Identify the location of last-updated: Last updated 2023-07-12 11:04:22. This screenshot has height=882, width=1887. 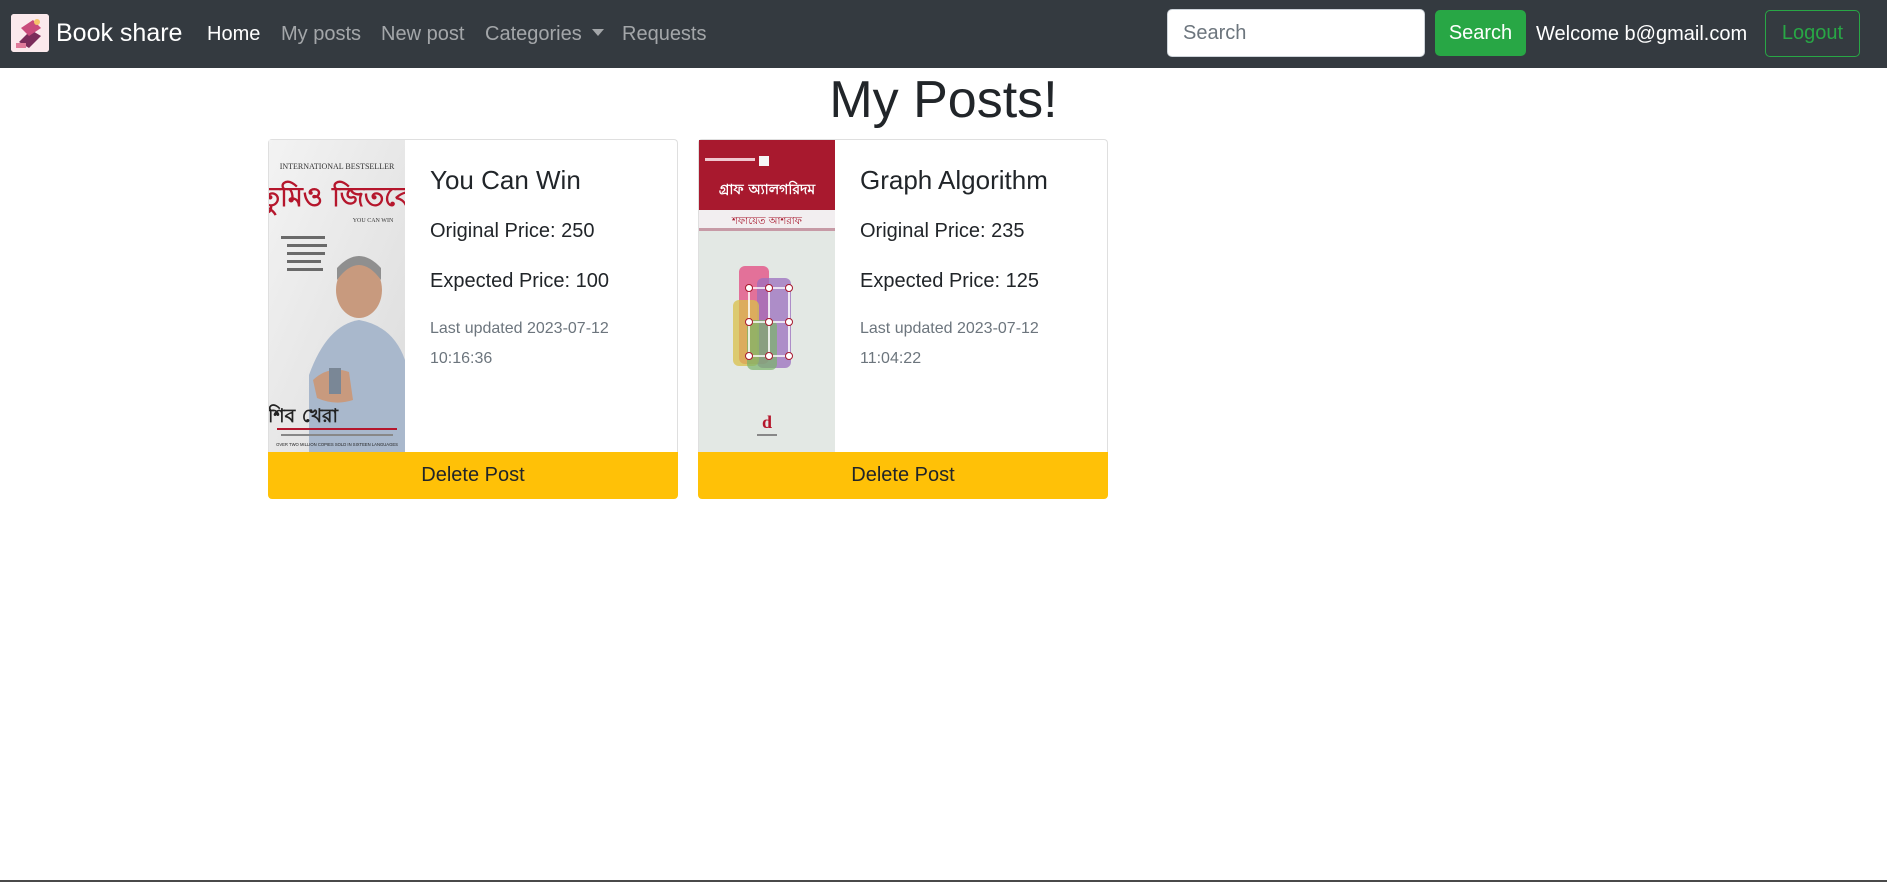
(980, 344).